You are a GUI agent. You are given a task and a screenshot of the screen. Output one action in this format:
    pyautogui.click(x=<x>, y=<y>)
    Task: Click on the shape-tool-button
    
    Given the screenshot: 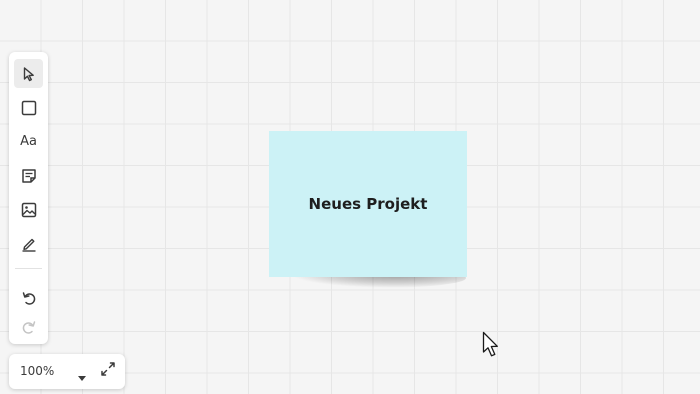 What is the action you would take?
    pyautogui.click(x=28, y=107)
    